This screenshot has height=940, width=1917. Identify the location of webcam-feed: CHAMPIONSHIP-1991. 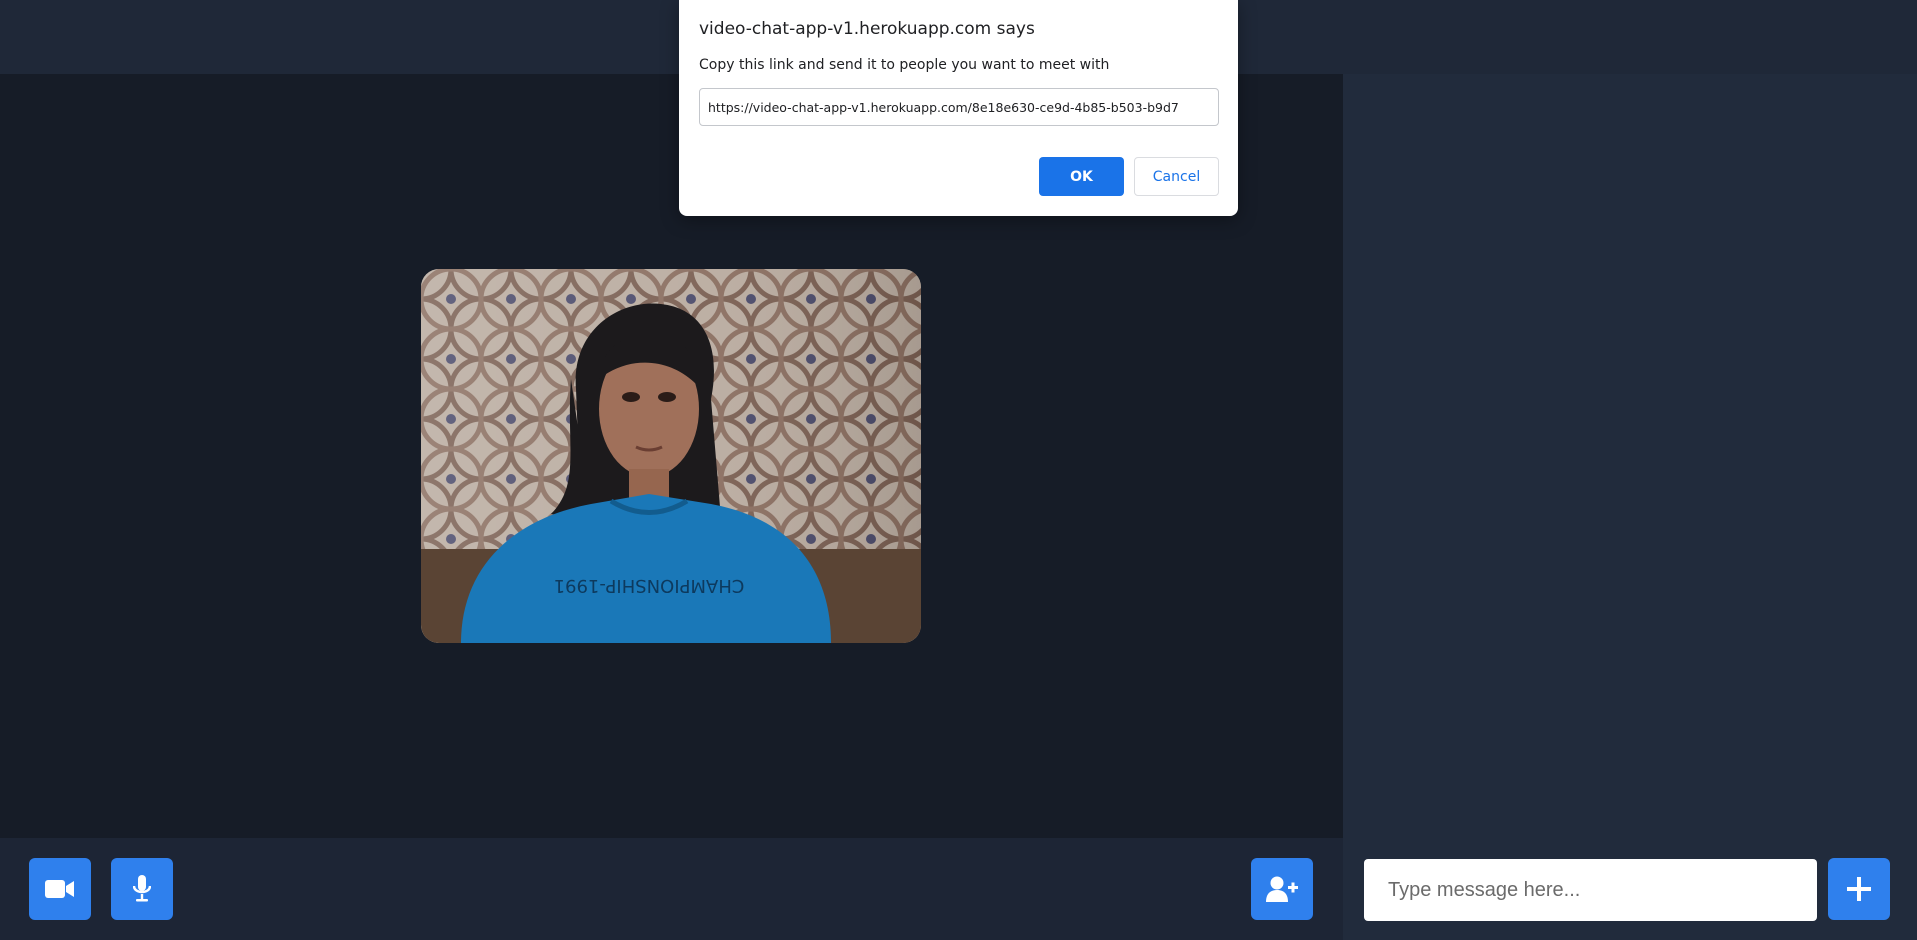
(671, 456).